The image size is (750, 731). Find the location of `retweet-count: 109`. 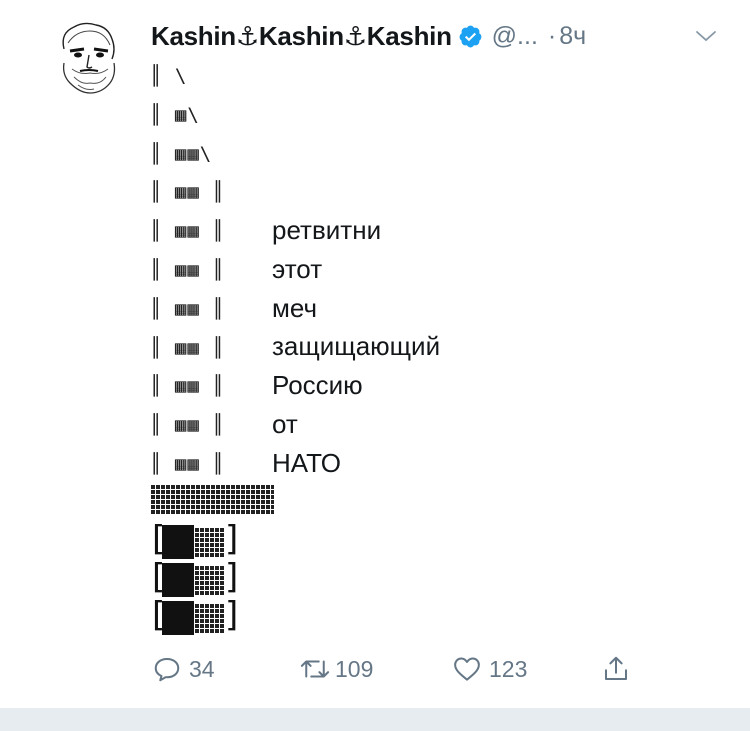

retweet-count: 109 is located at coordinates (354, 668).